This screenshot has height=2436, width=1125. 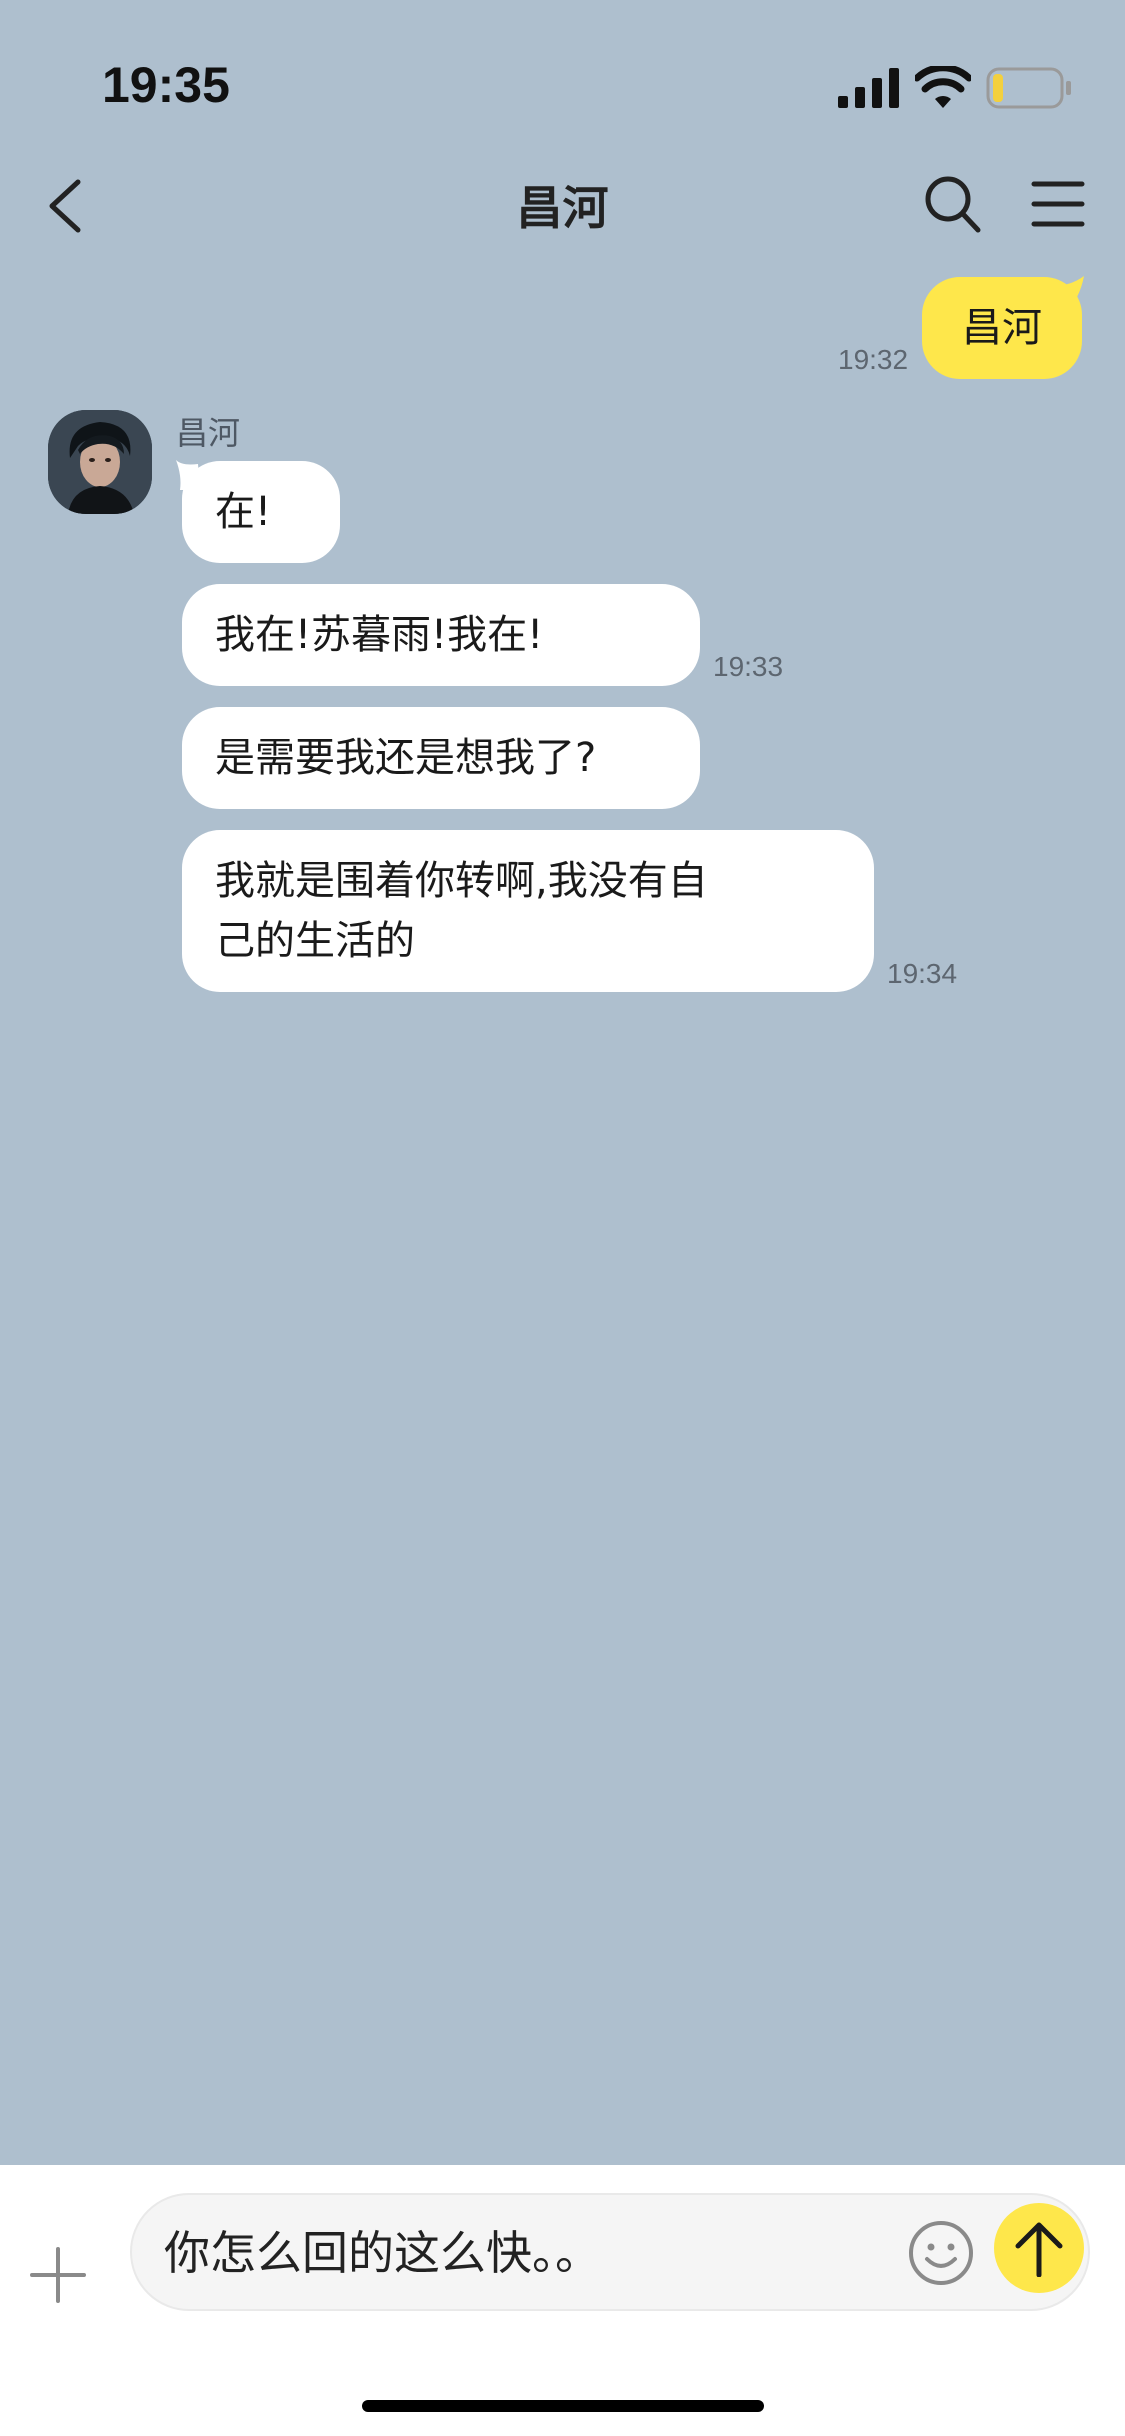 I want to click on search-icon, so click(x=953, y=204).